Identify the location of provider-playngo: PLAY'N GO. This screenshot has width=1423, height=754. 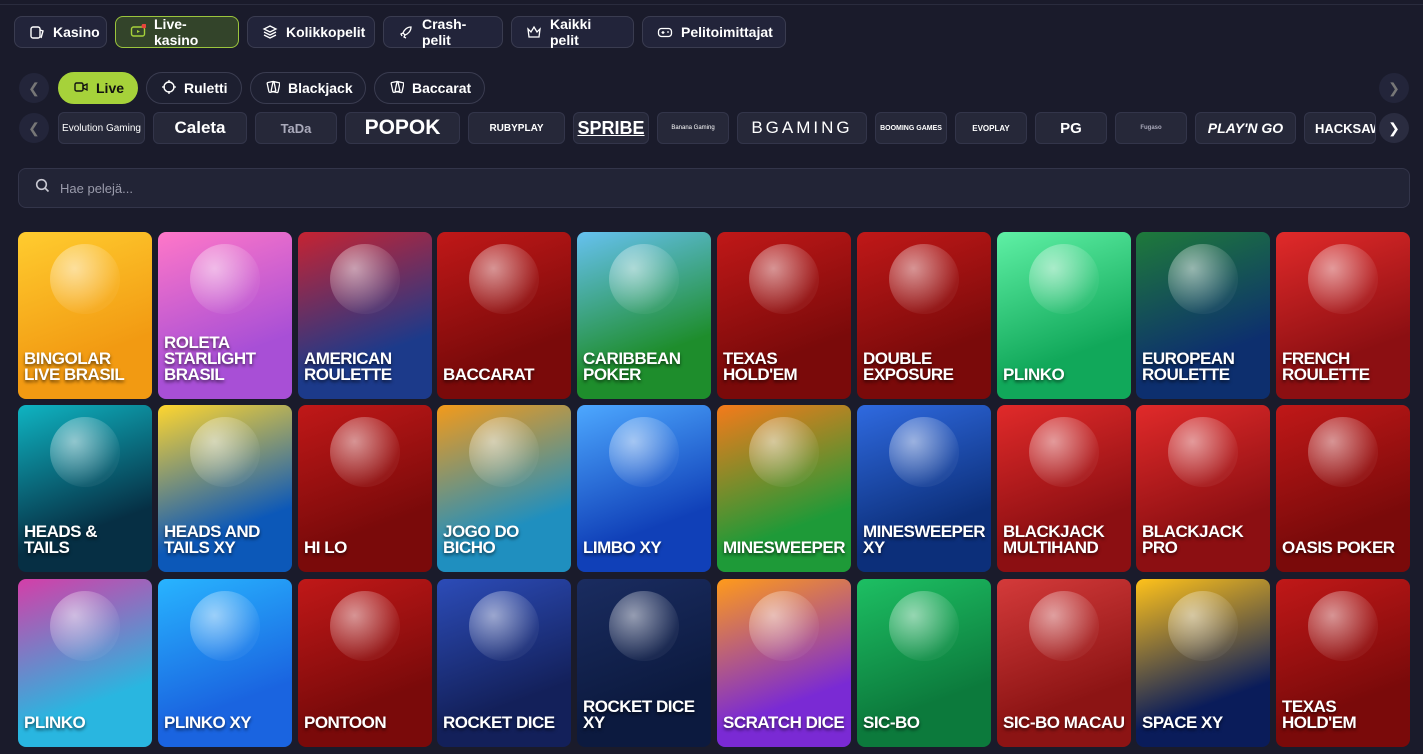
(1245, 128).